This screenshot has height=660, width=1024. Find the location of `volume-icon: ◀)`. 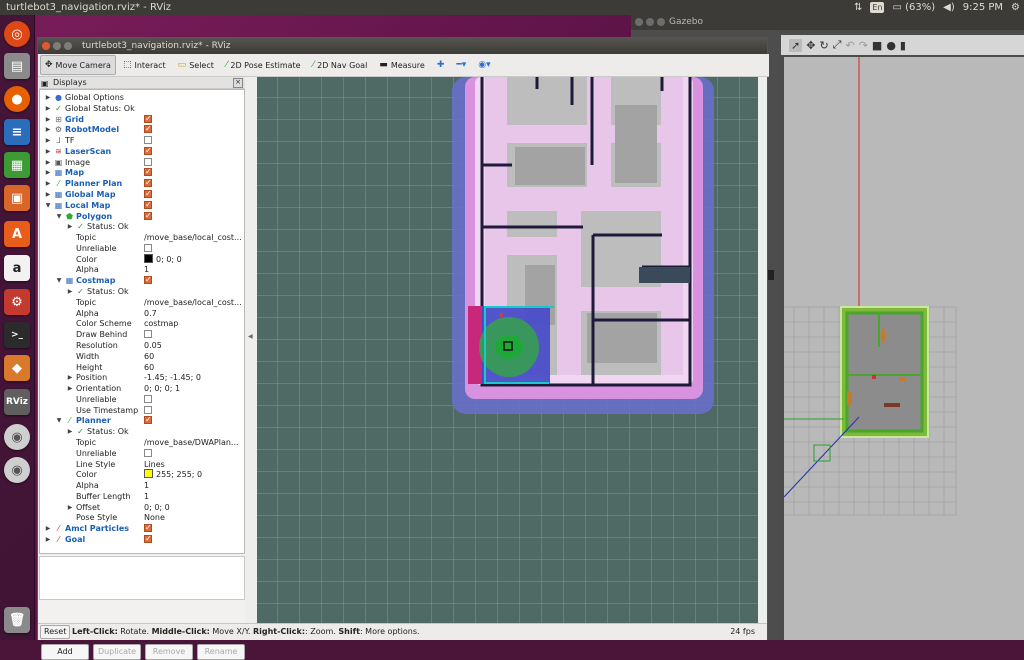

volume-icon: ◀) is located at coordinates (949, 7).